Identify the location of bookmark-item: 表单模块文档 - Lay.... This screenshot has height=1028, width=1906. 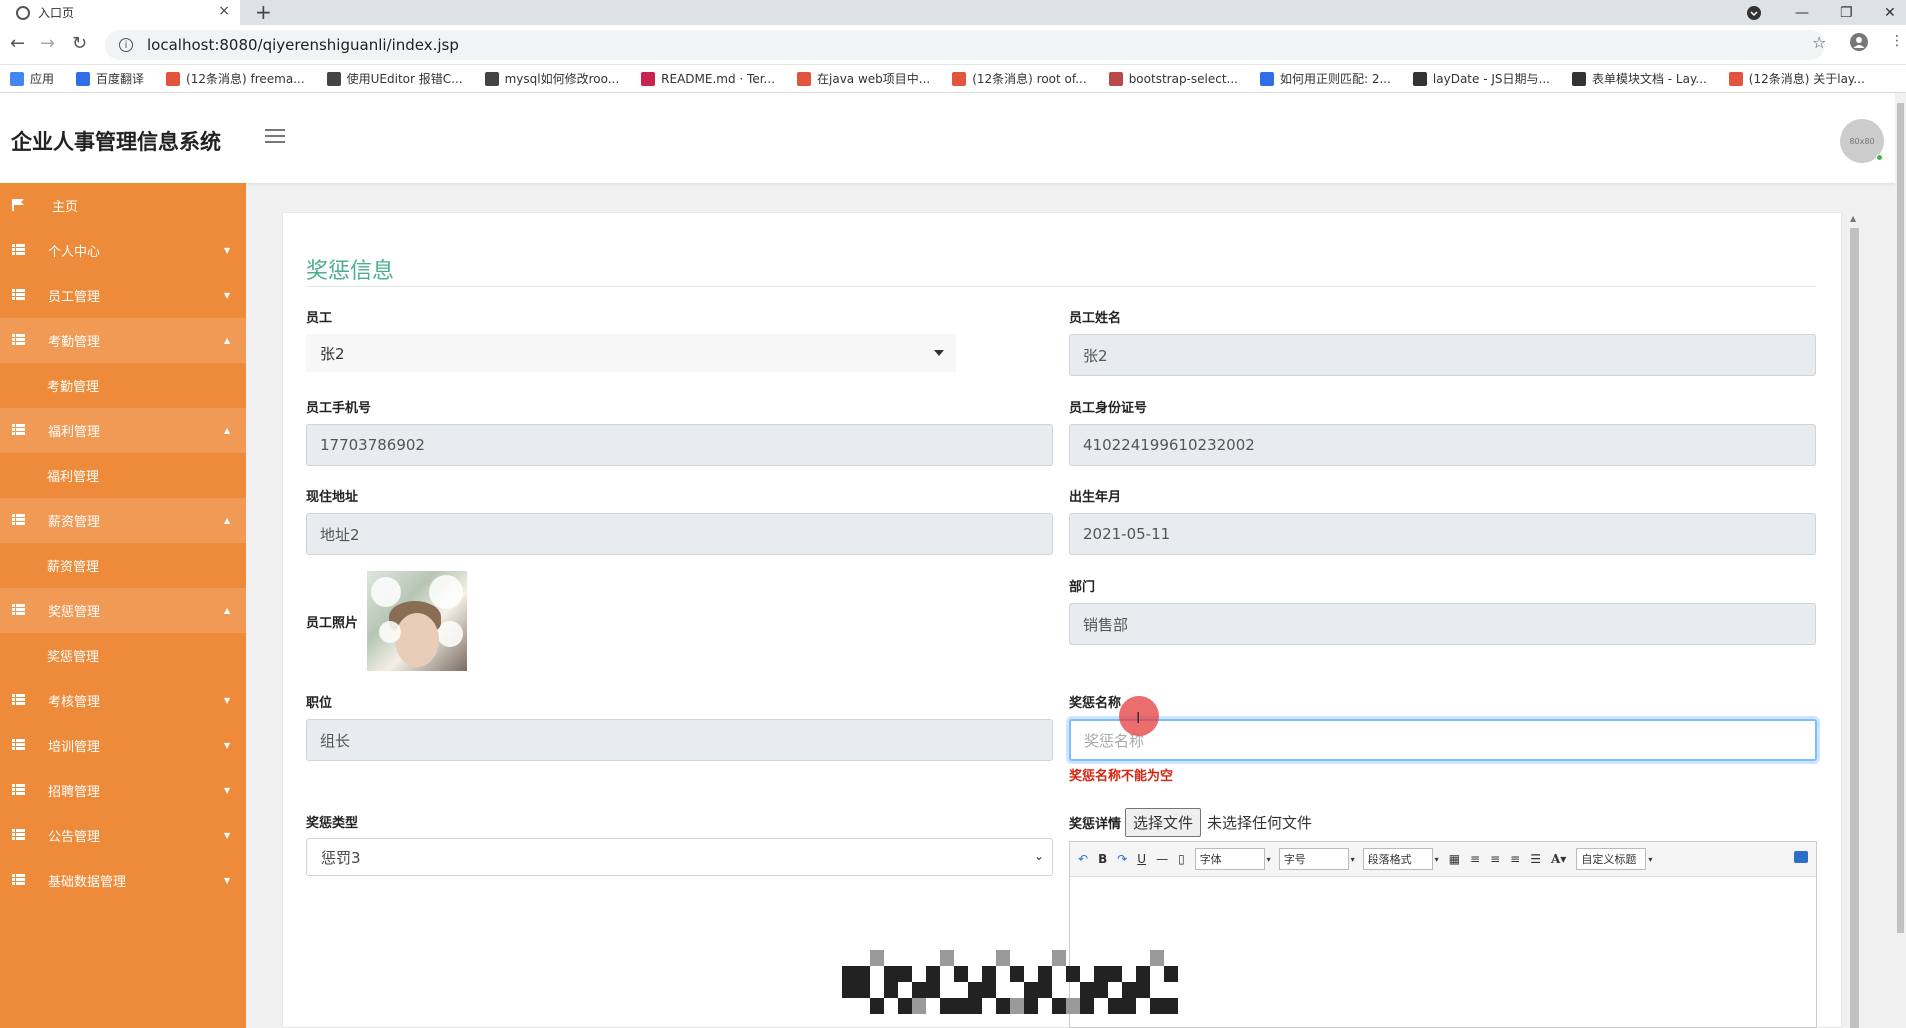
(1639, 78).